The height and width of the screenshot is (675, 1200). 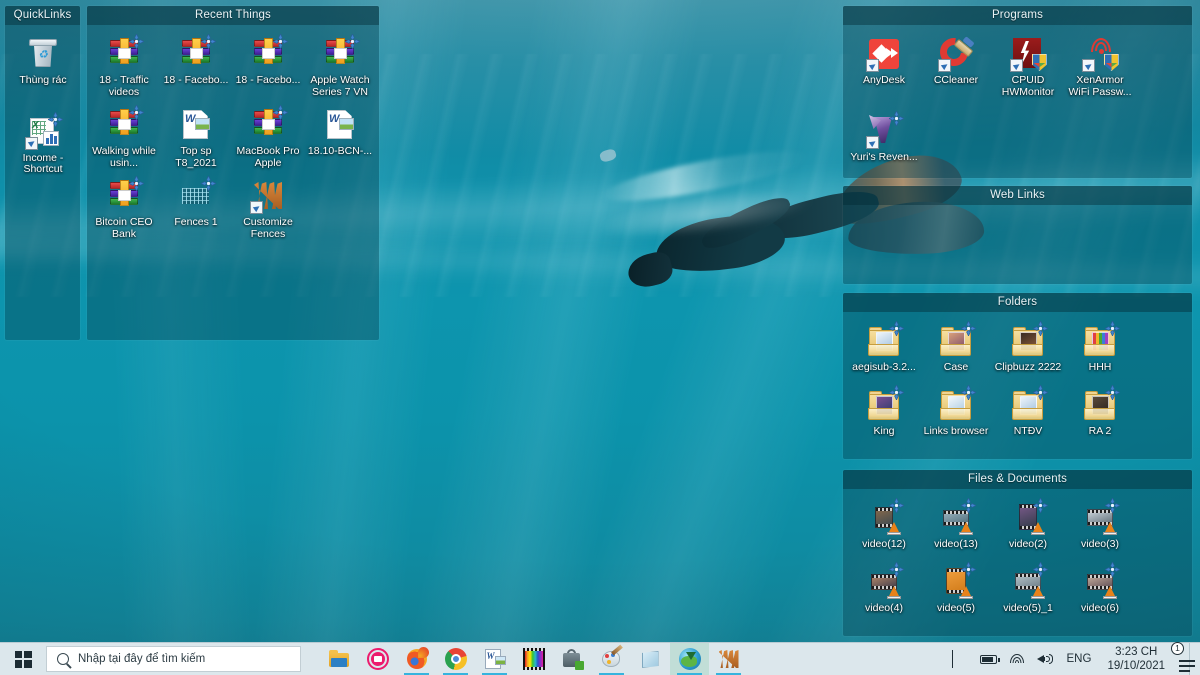 I want to click on video-file-icon, so click(x=958, y=516).